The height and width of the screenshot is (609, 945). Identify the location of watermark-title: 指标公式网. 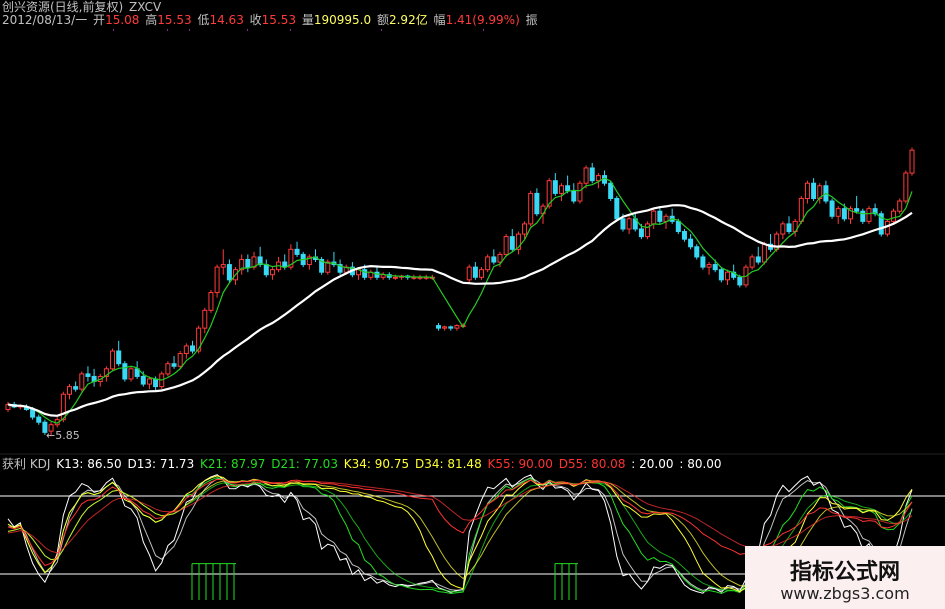
(844, 572).